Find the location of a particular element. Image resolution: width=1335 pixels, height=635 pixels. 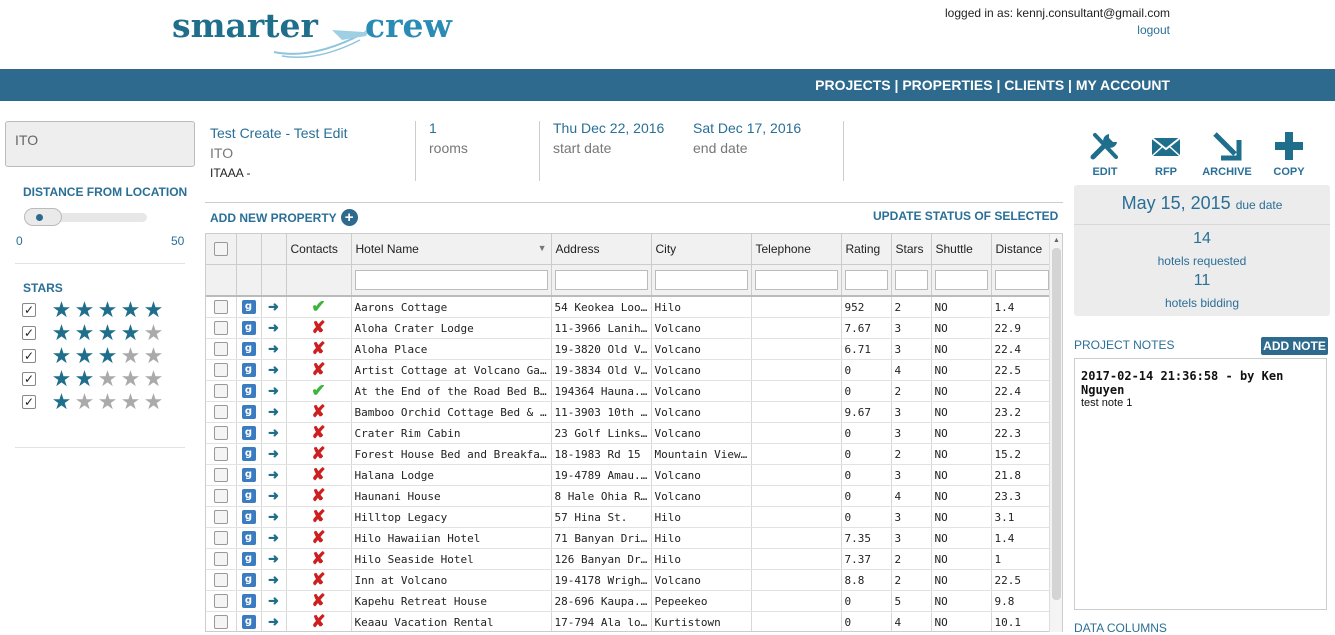

header-stars: Stars is located at coordinates (911, 249).